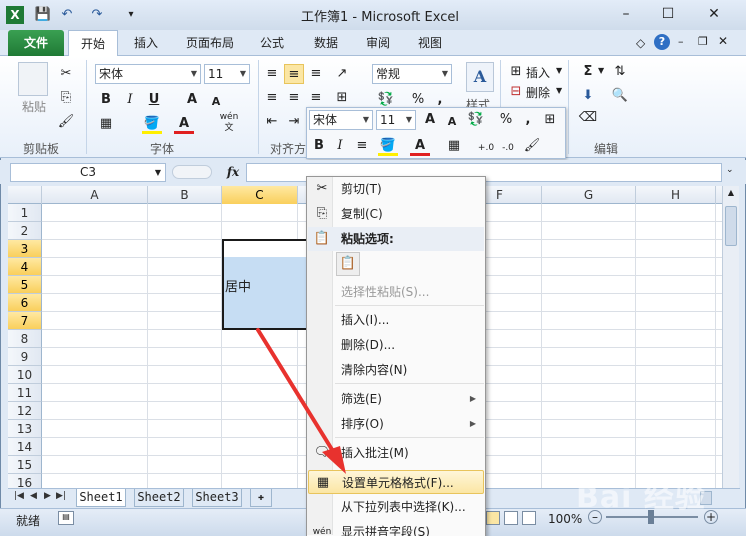 The height and width of the screenshot is (536, 746). Describe the element at coordinates (532, 146) in the screenshot. I see `mini-format-painter-icon: 🖌` at that location.